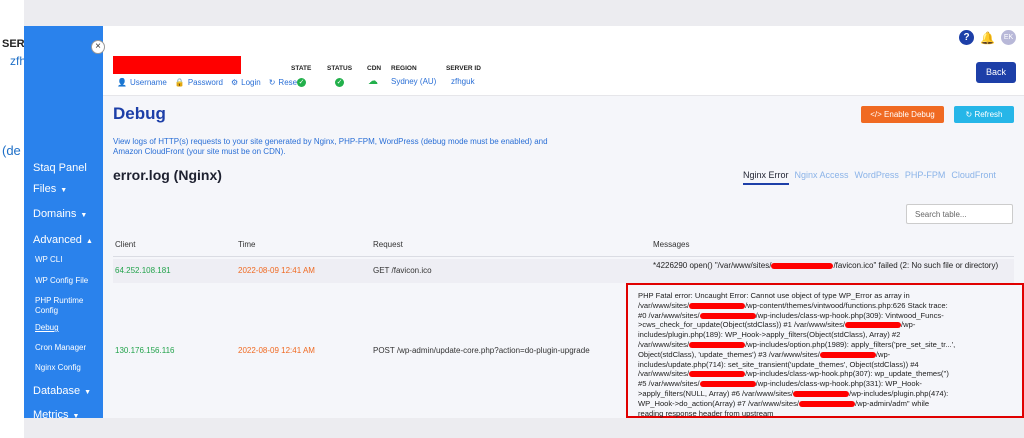 The height and width of the screenshot is (438, 1024). I want to click on chevron-down-icon: ▼, so click(84, 215).